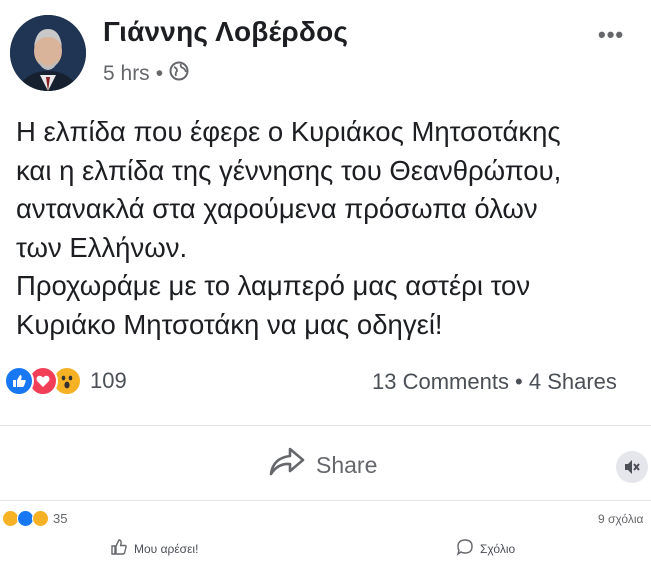 Image resolution: width=651 pixels, height=567 pixels. I want to click on share-icon, so click(287, 465).